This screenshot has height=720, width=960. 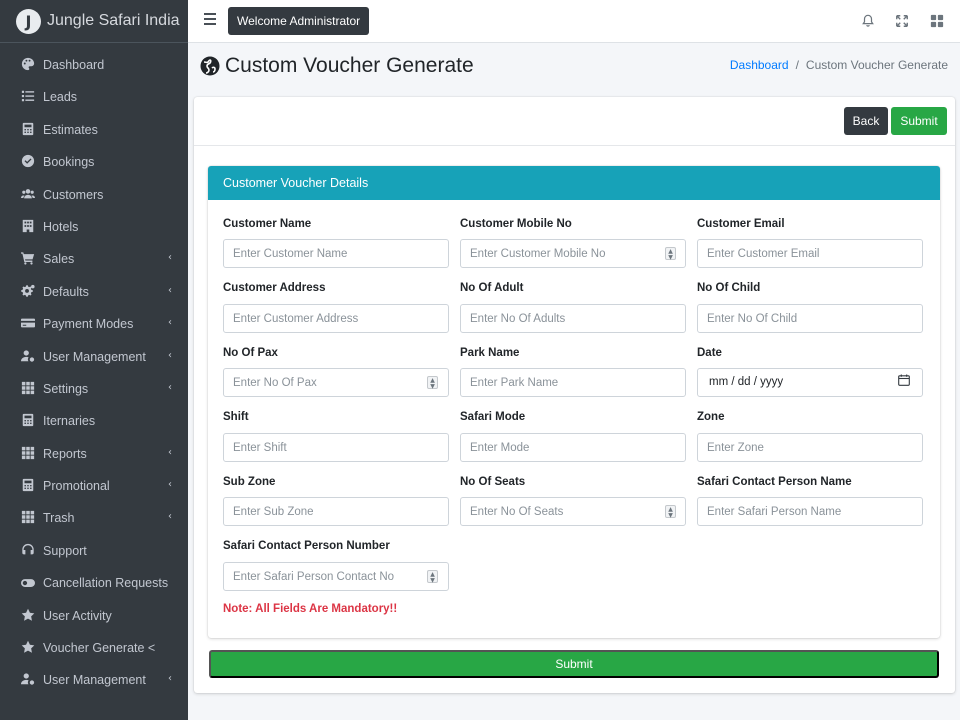 I want to click on star-icon, so click(x=28, y=647).